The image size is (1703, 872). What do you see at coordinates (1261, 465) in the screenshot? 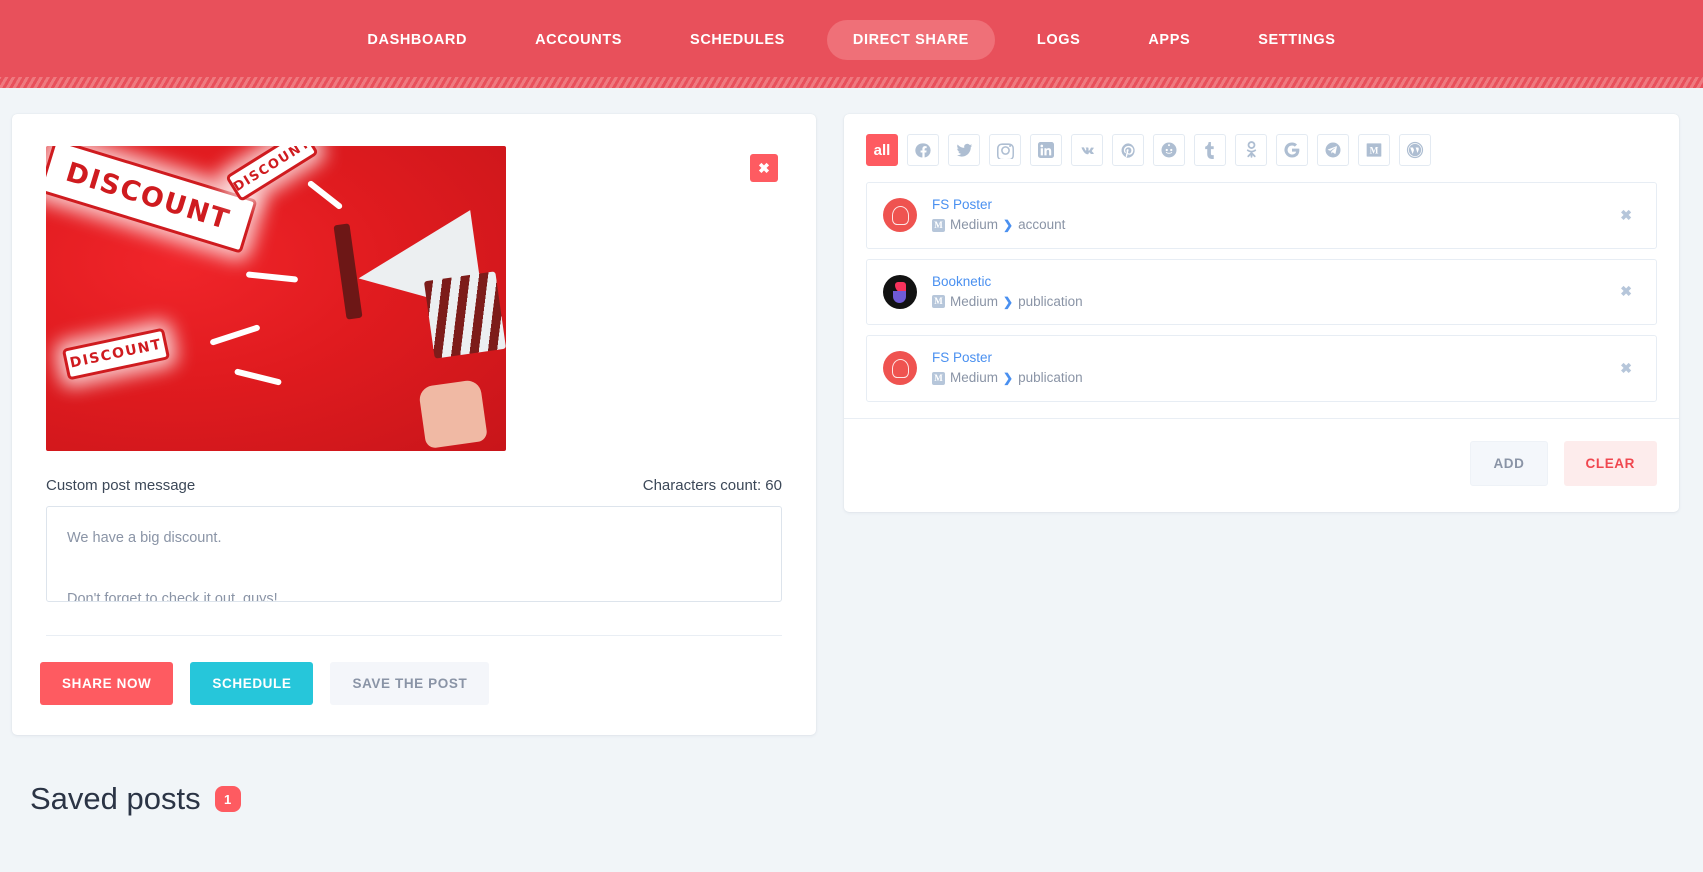
I see `accounts-actions: ADD CLEAR` at bounding box center [1261, 465].